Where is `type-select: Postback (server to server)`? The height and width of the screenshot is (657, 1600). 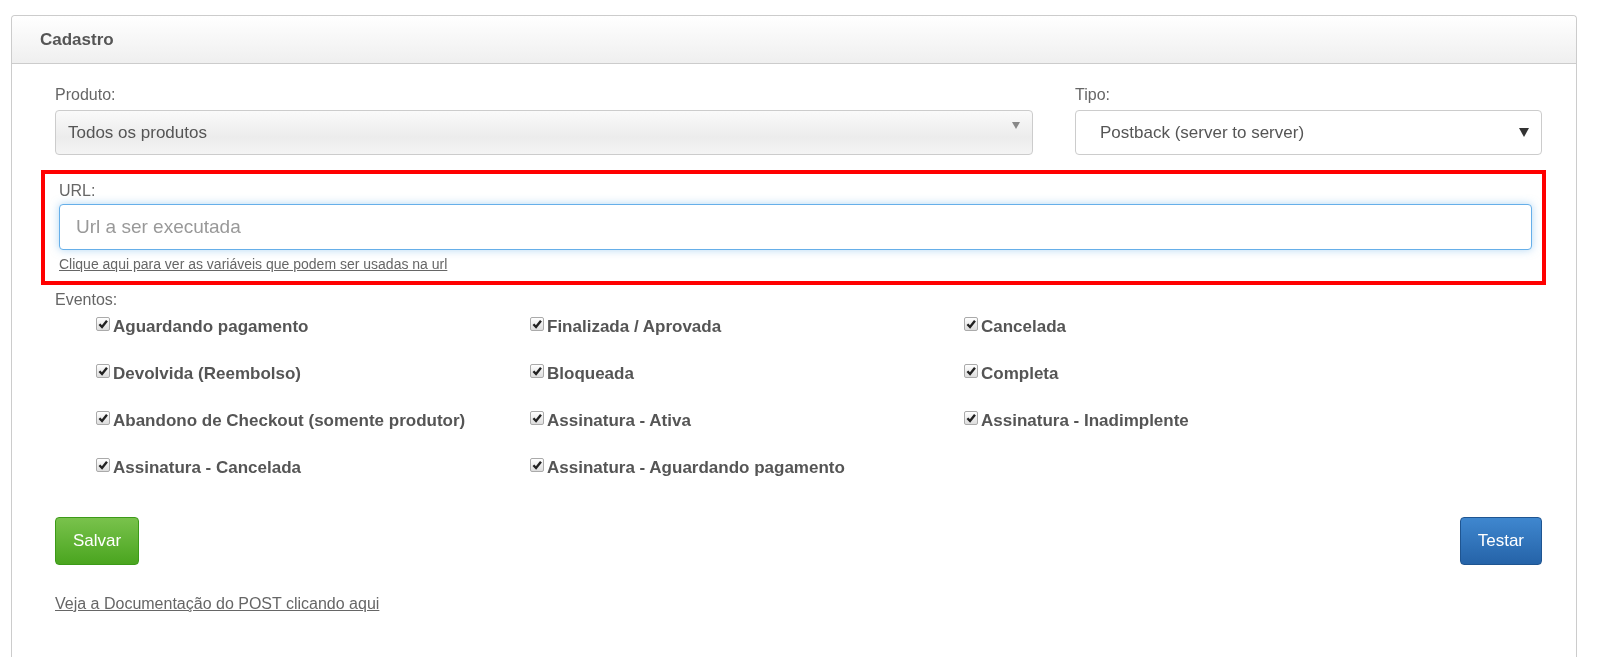
type-select: Postback (server to server) is located at coordinates (1308, 132).